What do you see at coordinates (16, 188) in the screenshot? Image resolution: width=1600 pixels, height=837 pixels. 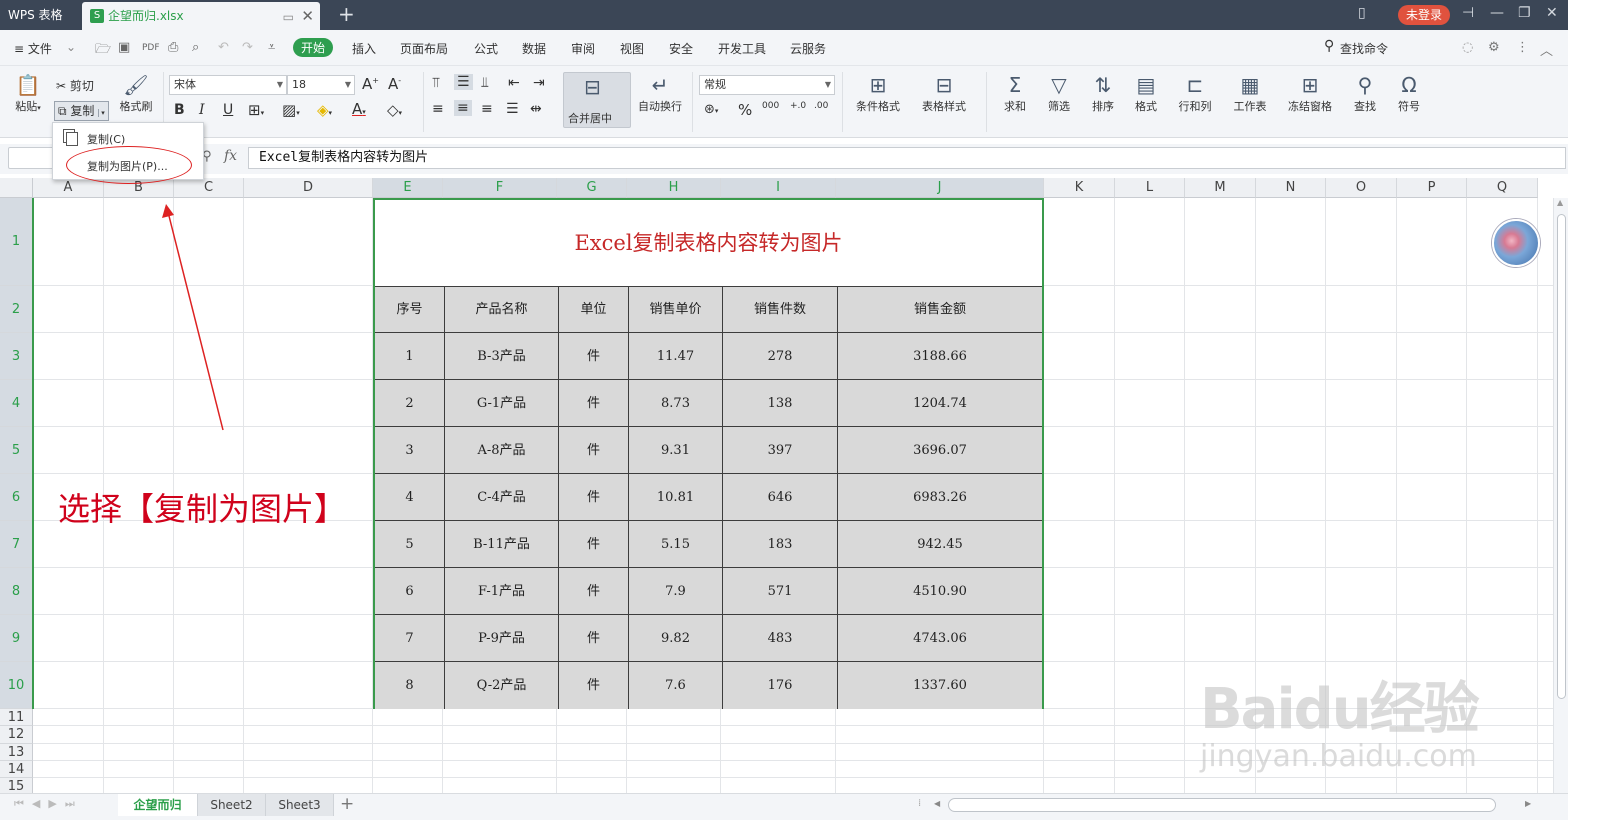 I see `select-all-corner` at bounding box center [16, 188].